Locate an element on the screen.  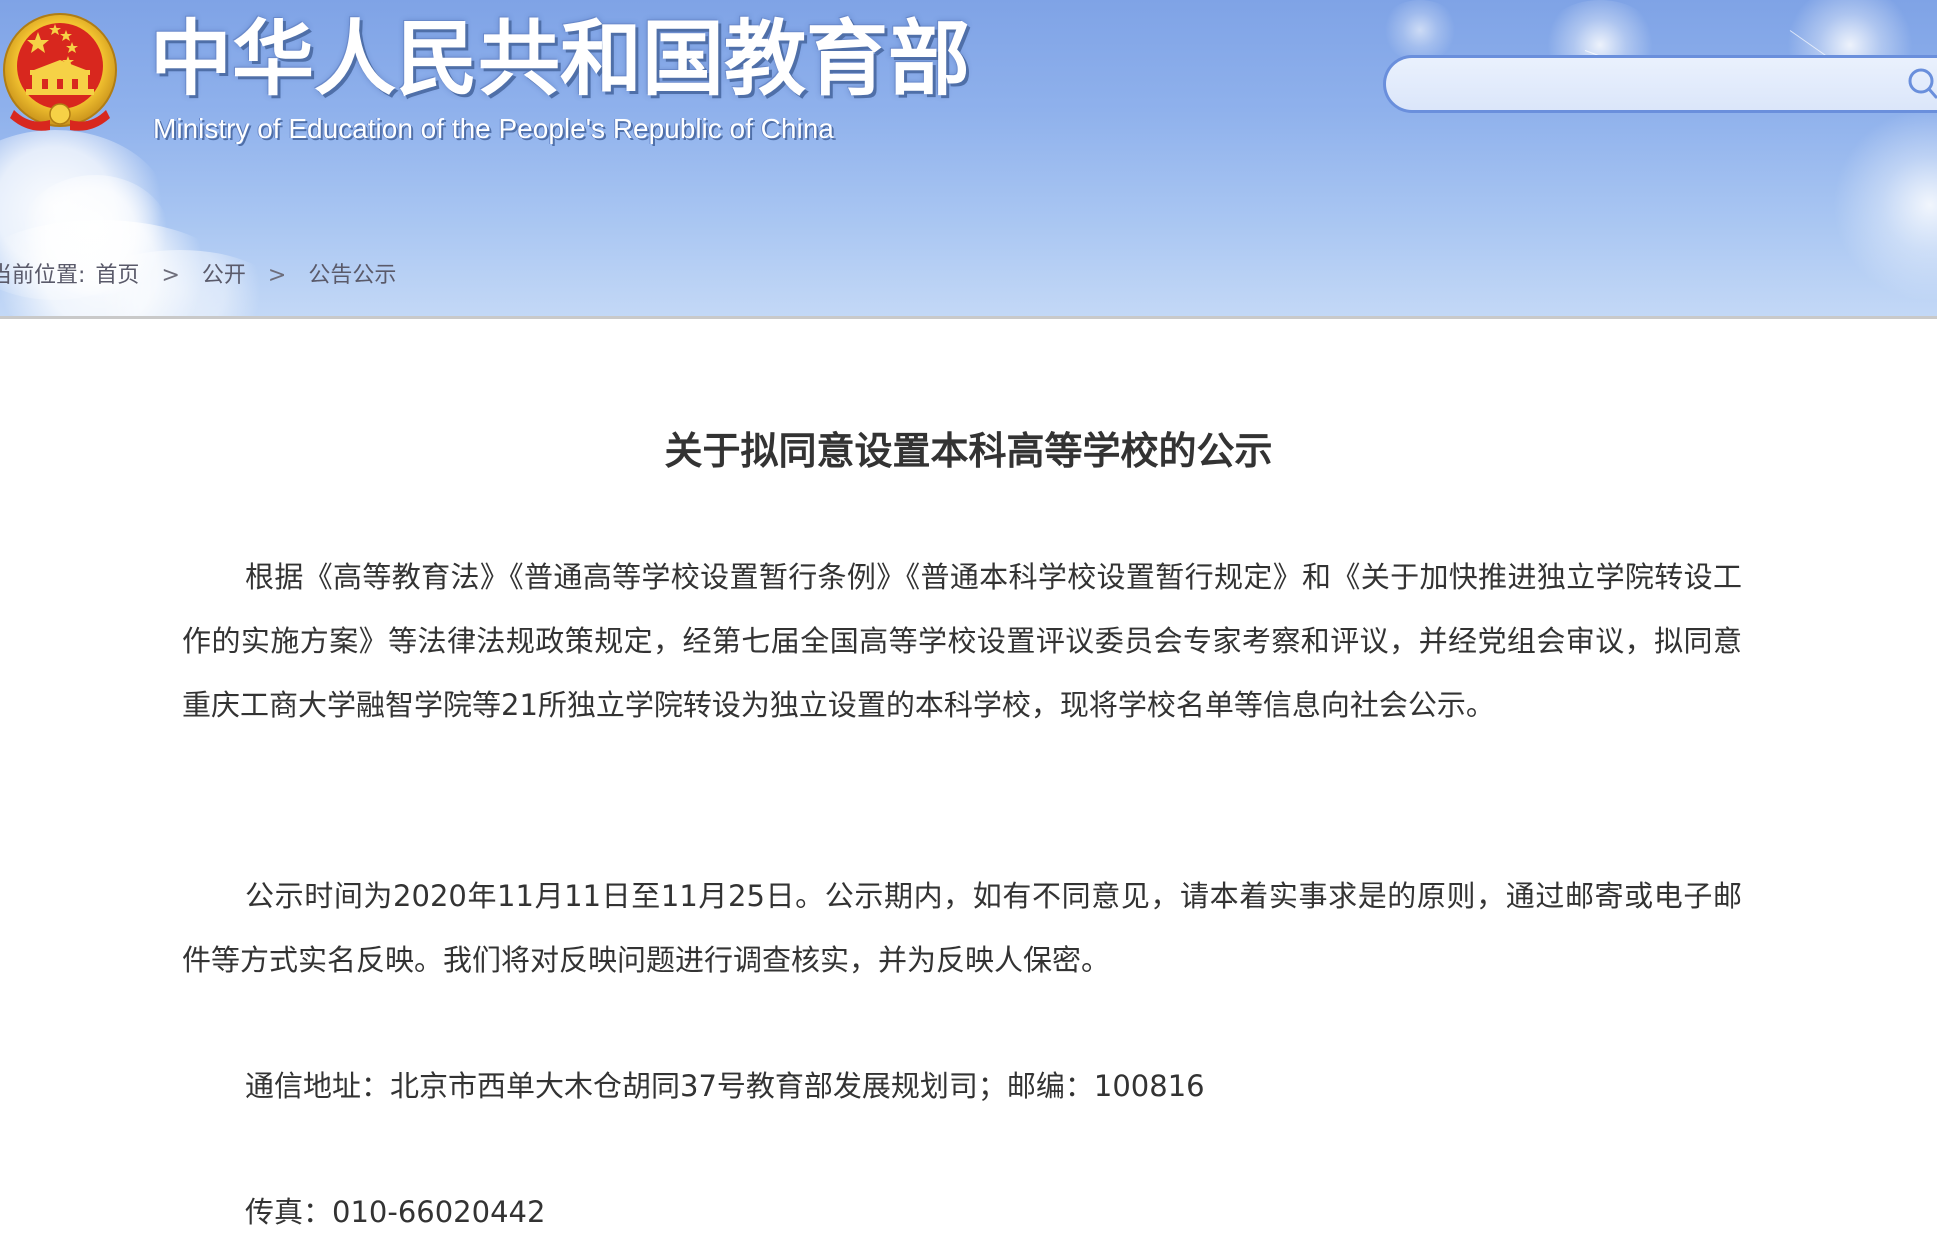
article-title: 关于拟同意设置本科高等学校的公示 is located at coordinates (968, 451).